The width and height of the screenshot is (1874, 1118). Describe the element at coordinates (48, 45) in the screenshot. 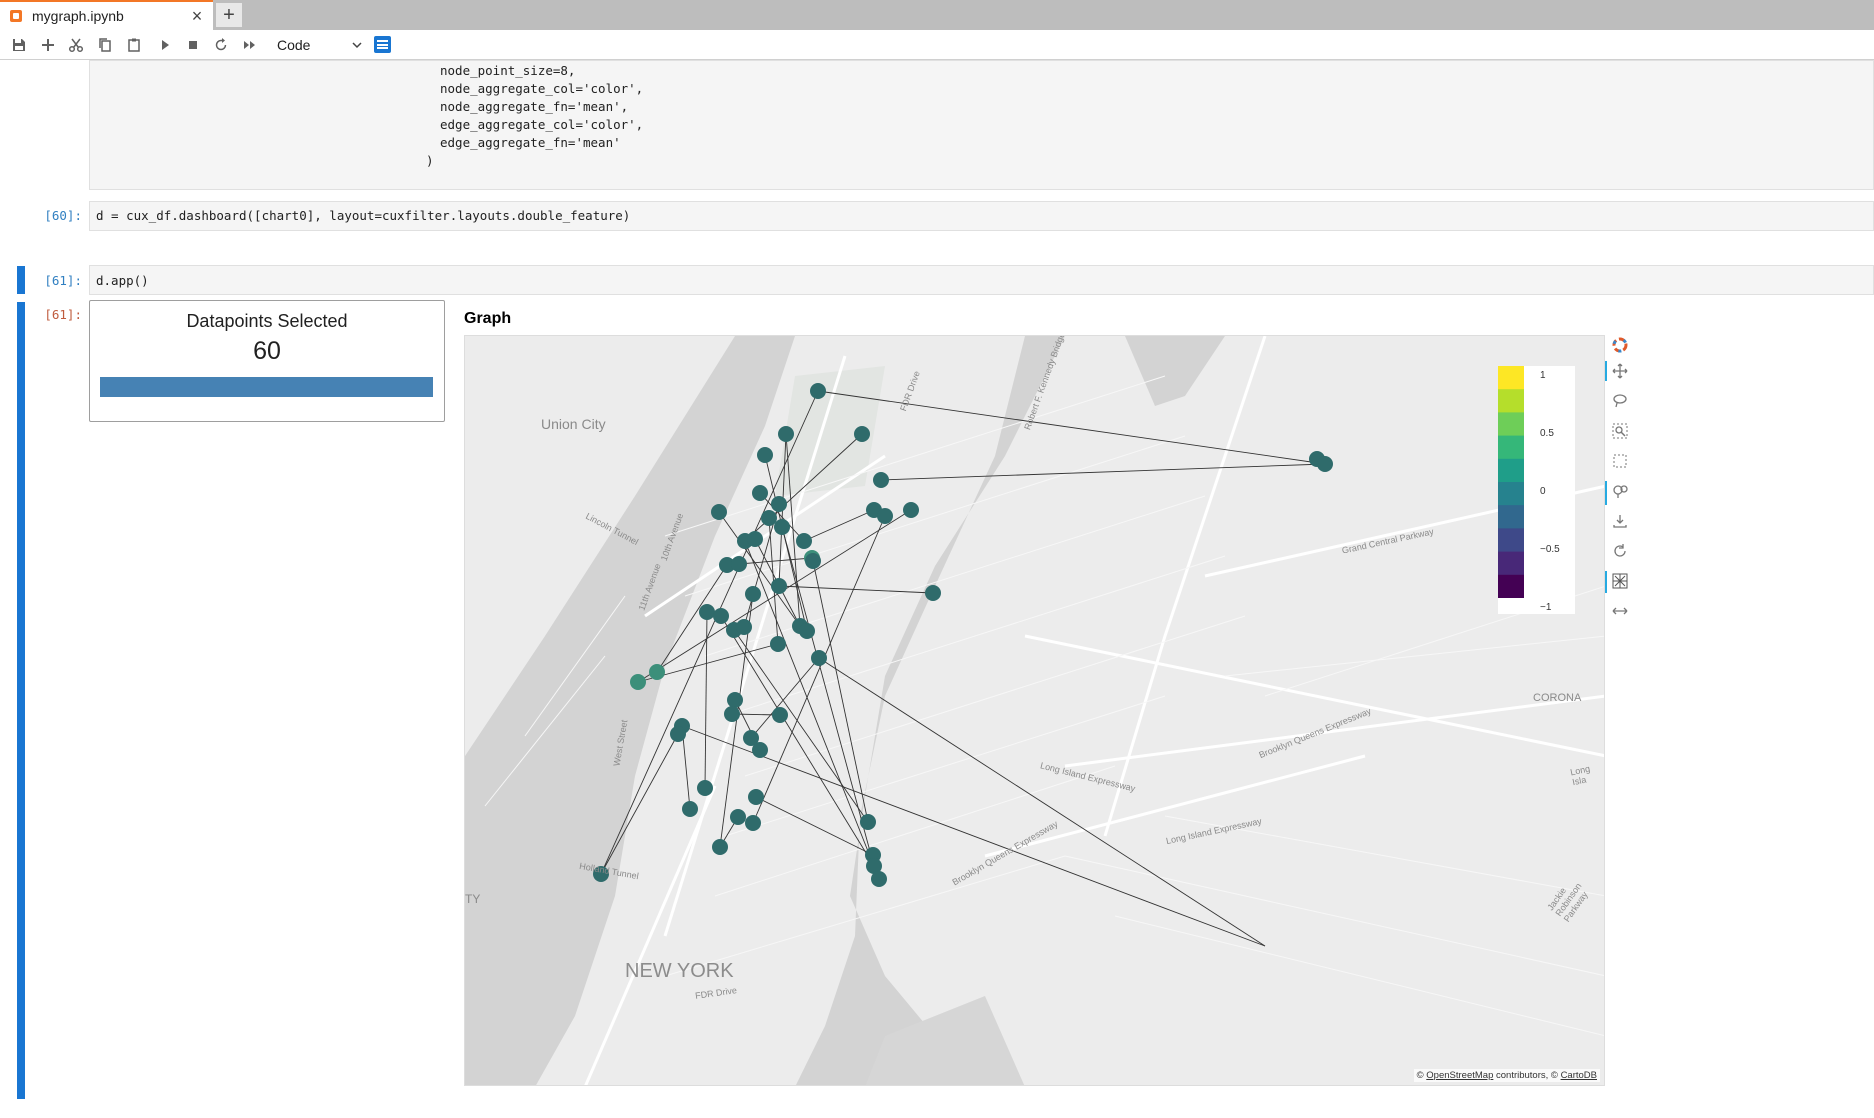

I see `add-icon` at that location.